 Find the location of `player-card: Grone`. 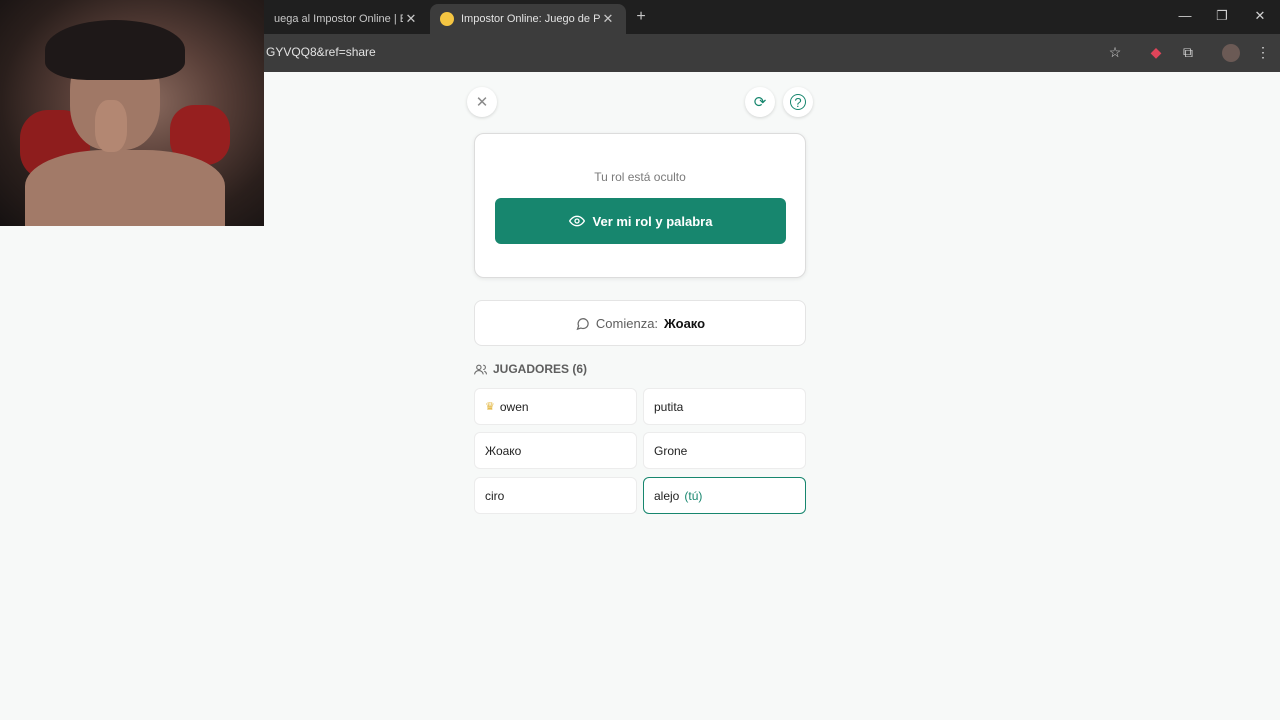

player-card: Grone is located at coordinates (724, 450).